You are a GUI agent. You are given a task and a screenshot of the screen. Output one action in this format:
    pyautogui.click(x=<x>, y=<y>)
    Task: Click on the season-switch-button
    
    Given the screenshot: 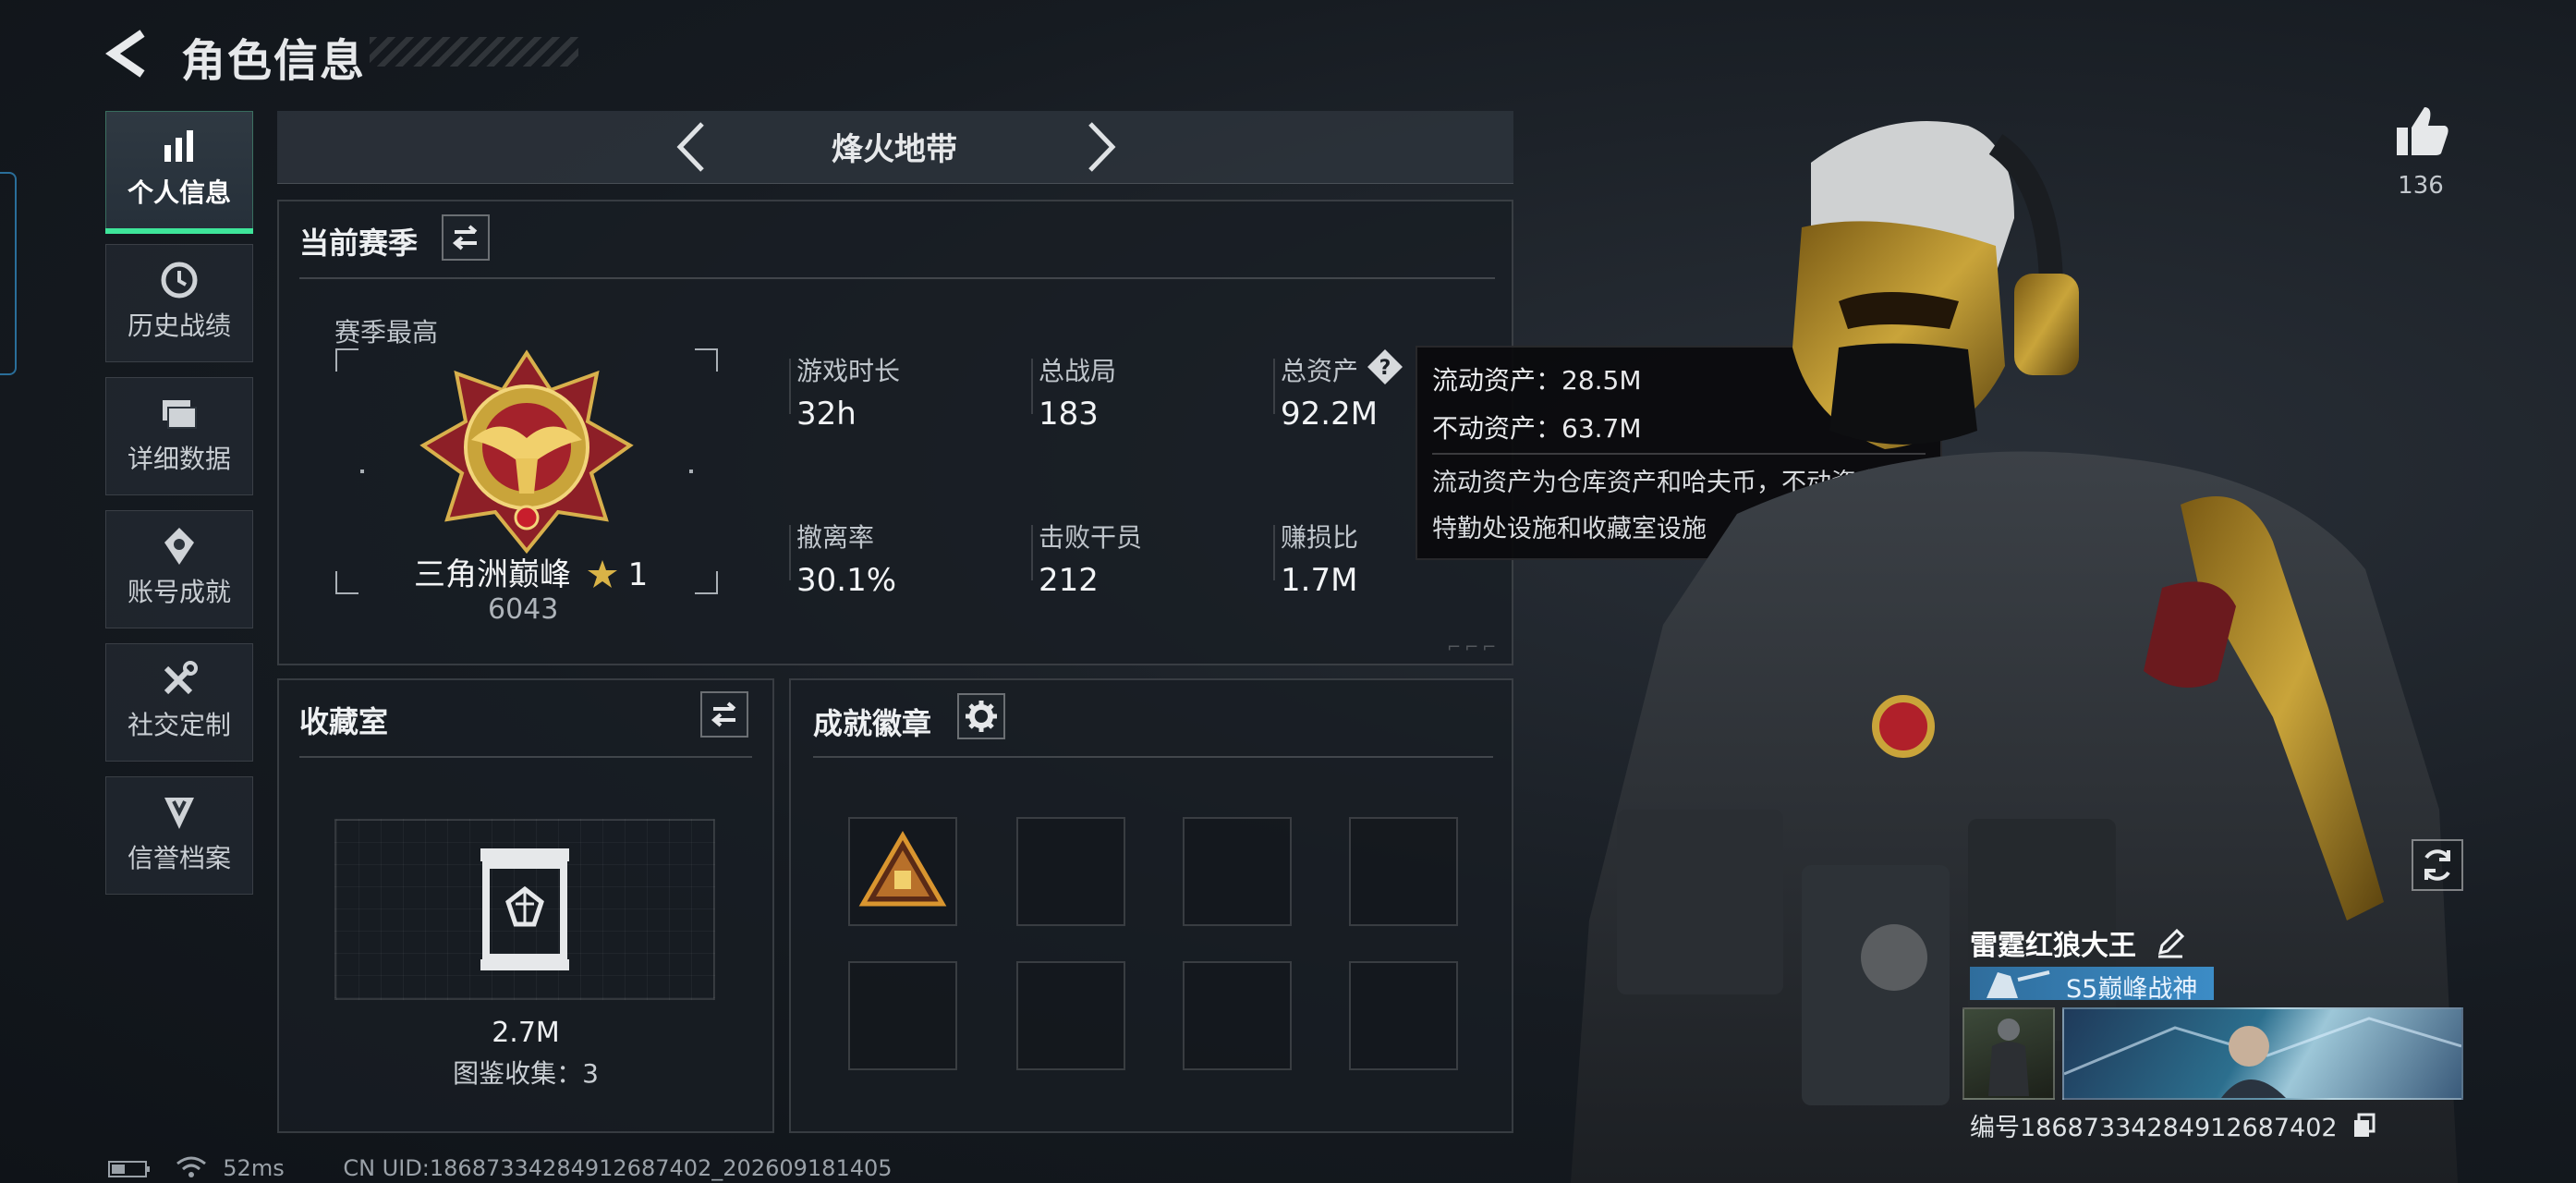 What is the action you would take?
    pyautogui.click(x=466, y=237)
    